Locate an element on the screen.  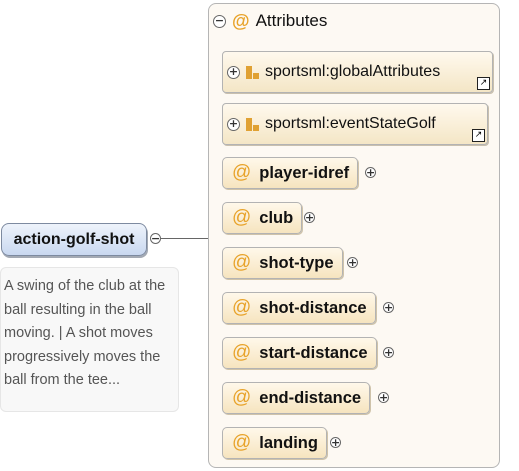
attributes-header: − @ Attributes is located at coordinates (270, 21).